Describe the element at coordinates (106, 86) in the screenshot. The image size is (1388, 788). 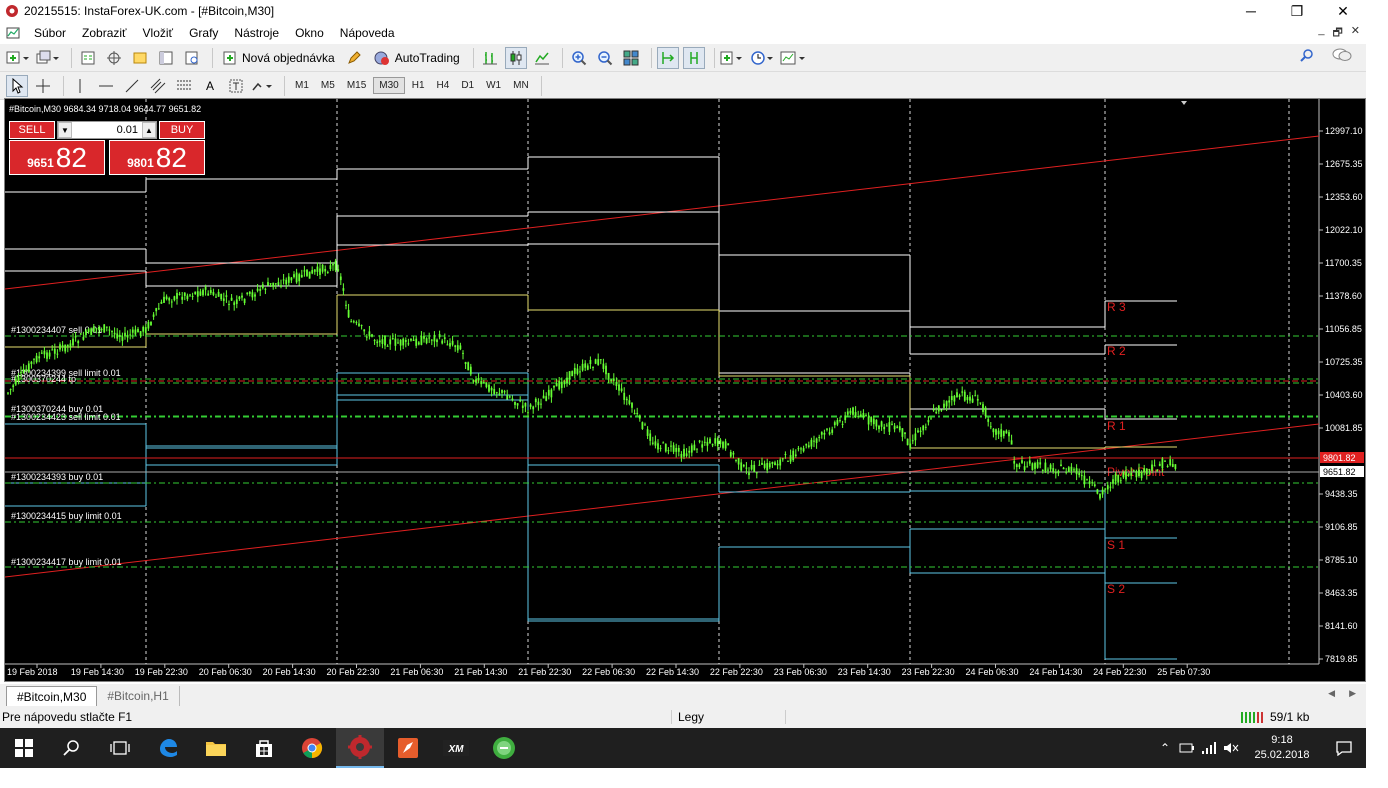
I see `horizontal-line-tool` at that location.